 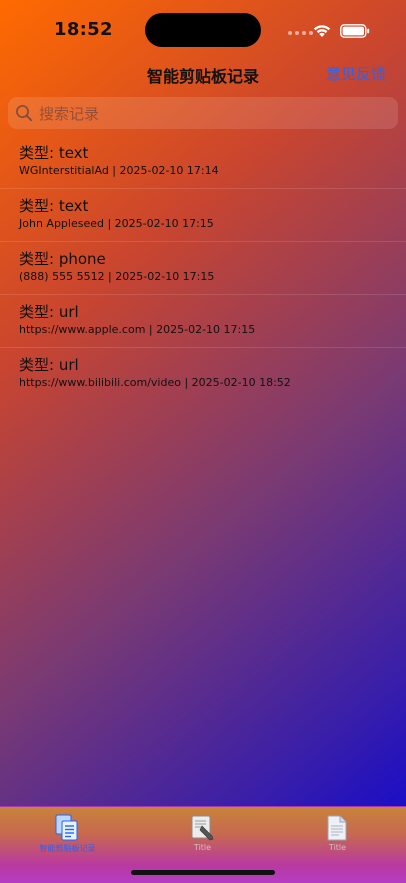 What do you see at coordinates (117, 276) in the screenshot?
I see `record-detail: (888) 555 5512 | 2025-02-10 17:15` at bounding box center [117, 276].